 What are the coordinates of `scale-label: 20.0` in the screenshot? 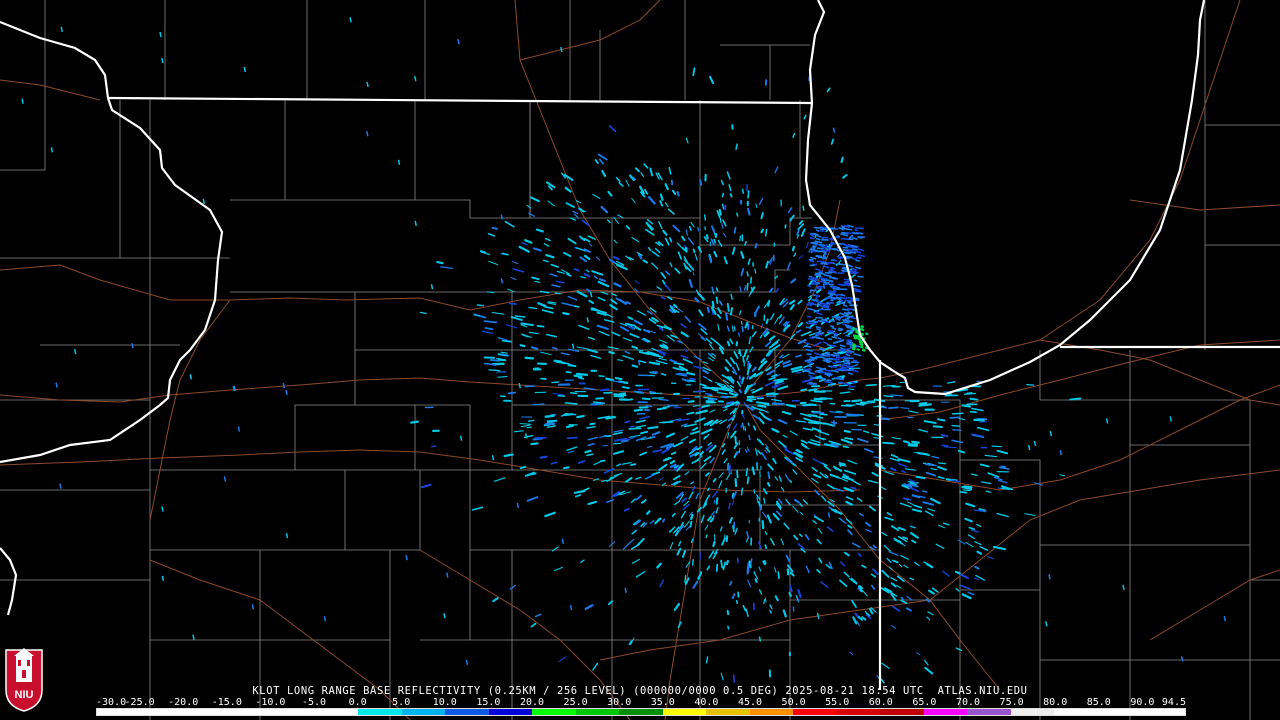 It's located at (532, 702).